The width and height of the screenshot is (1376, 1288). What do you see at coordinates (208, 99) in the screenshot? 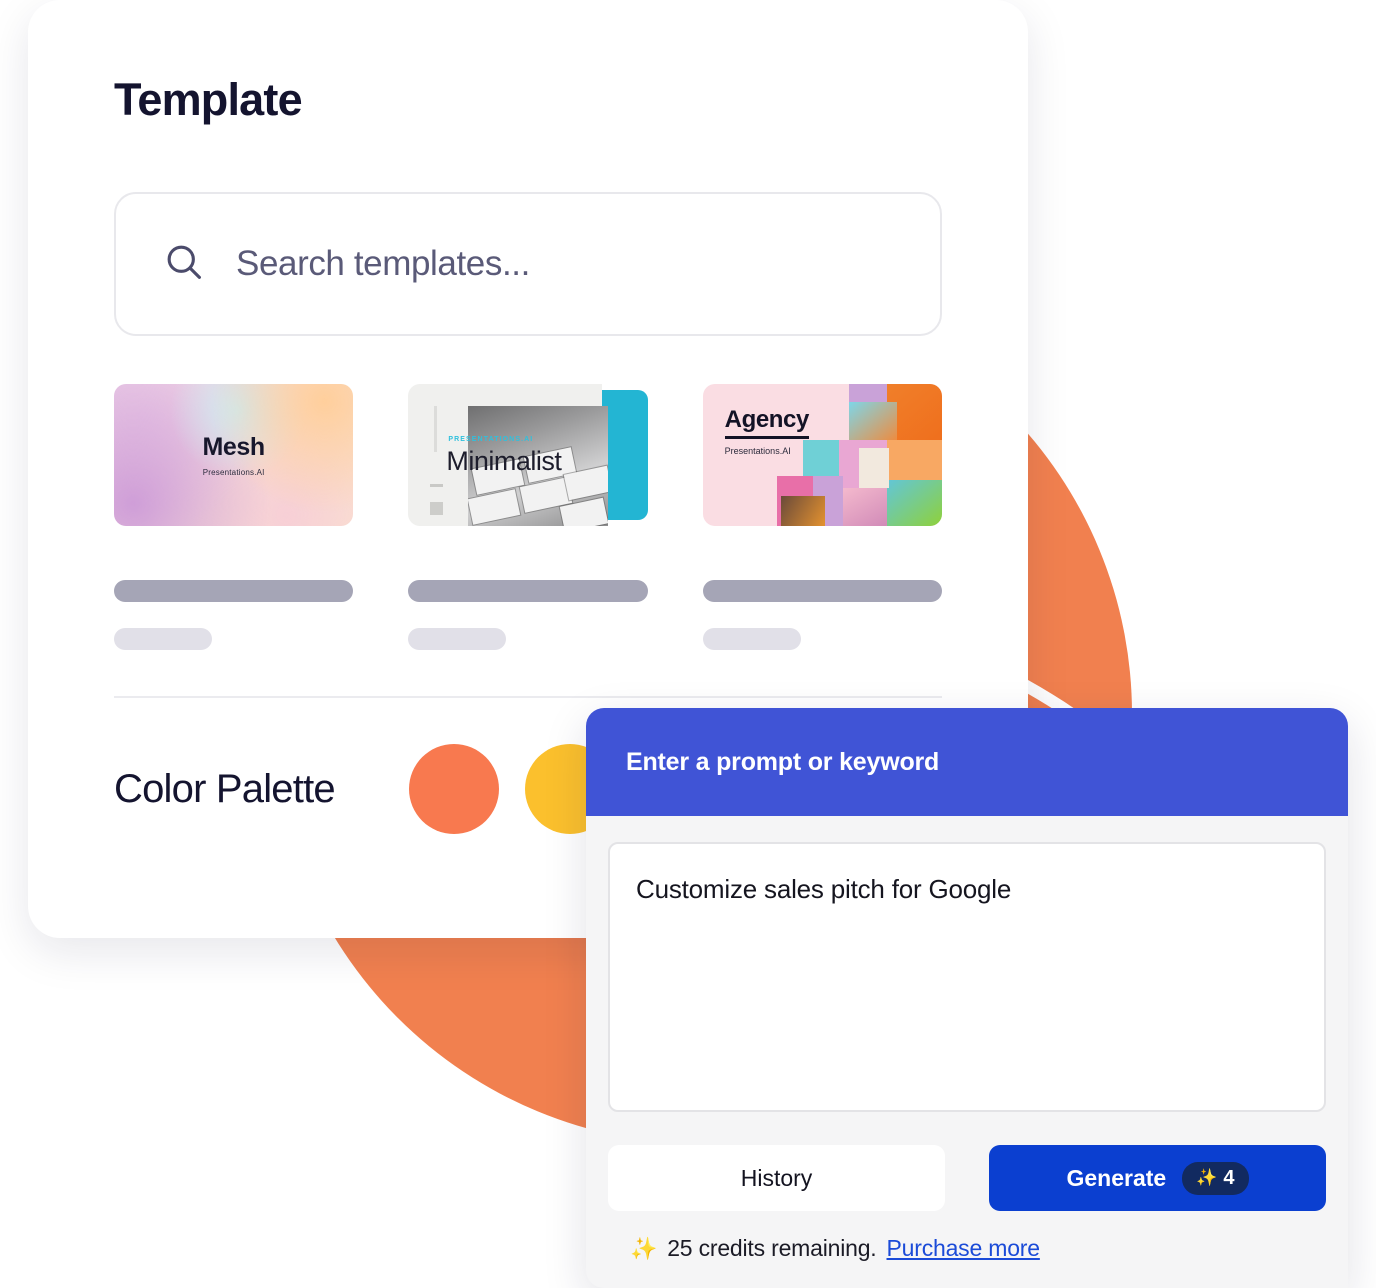
I see `page-title: Template` at bounding box center [208, 99].